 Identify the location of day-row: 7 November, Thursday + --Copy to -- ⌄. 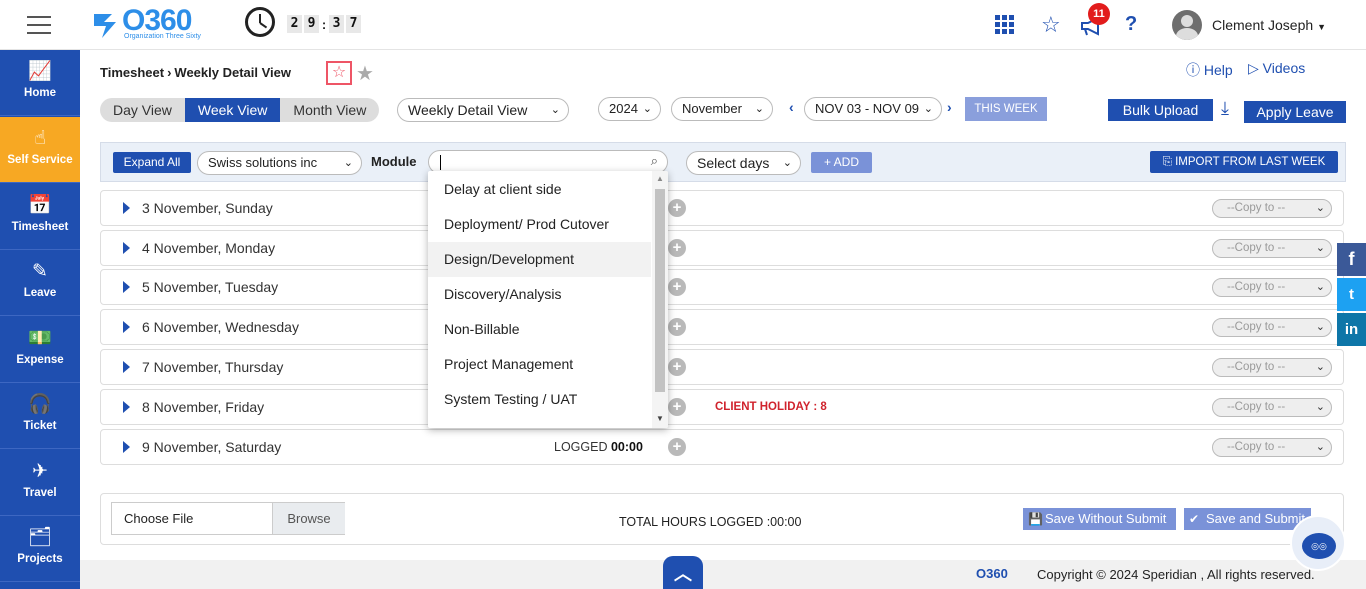
(722, 367).